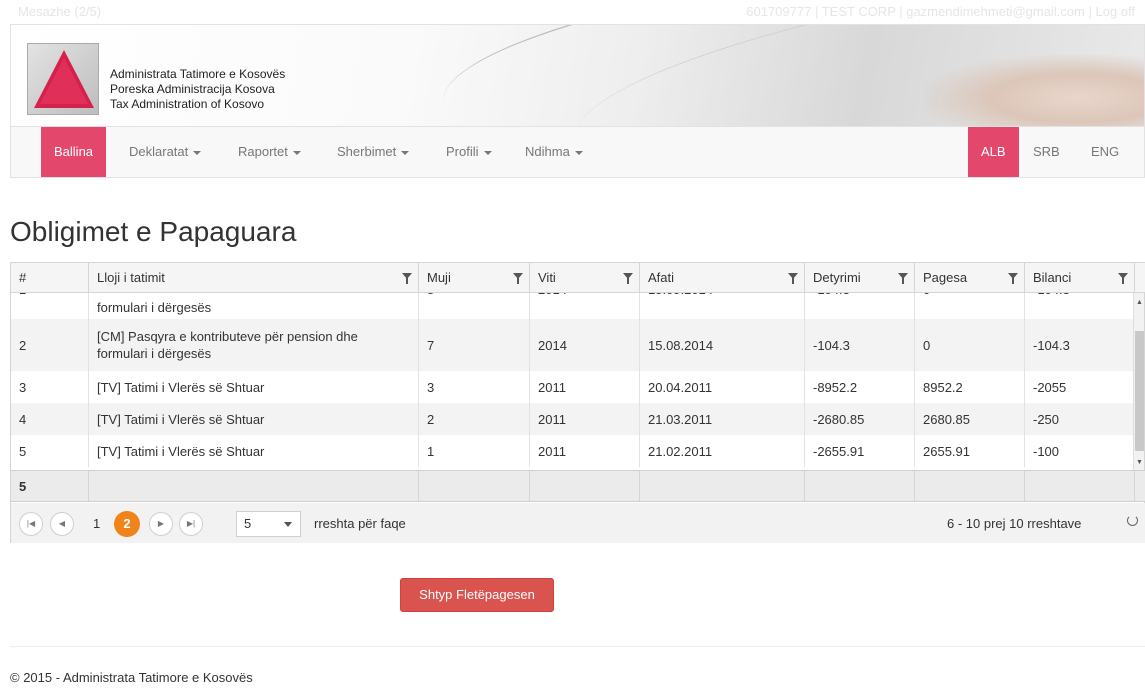 The image size is (1145, 693). I want to click on nav-item-deklaratat: Deklaratat, so click(165, 152).